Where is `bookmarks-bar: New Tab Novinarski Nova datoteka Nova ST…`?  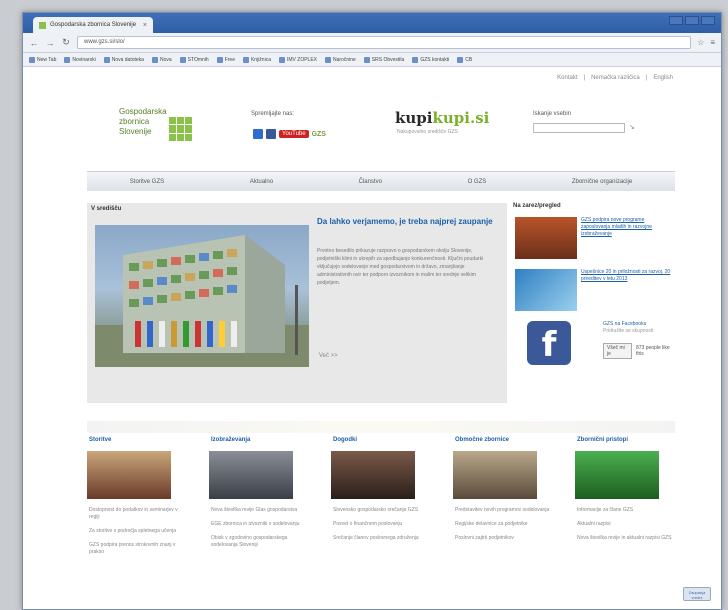 bookmarks-bar: New Tab Novinarski Nova datoteka Nova ST… is located at coordinates (372, 60).